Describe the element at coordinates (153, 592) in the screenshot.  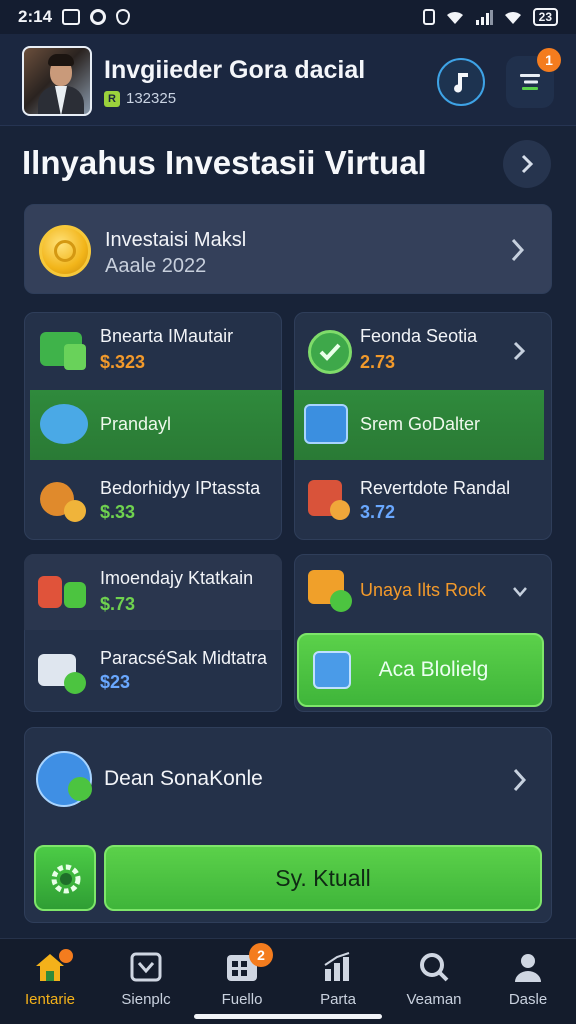
I see `left-tile-3: Imoendajy Ktatkain $.73` at that location.